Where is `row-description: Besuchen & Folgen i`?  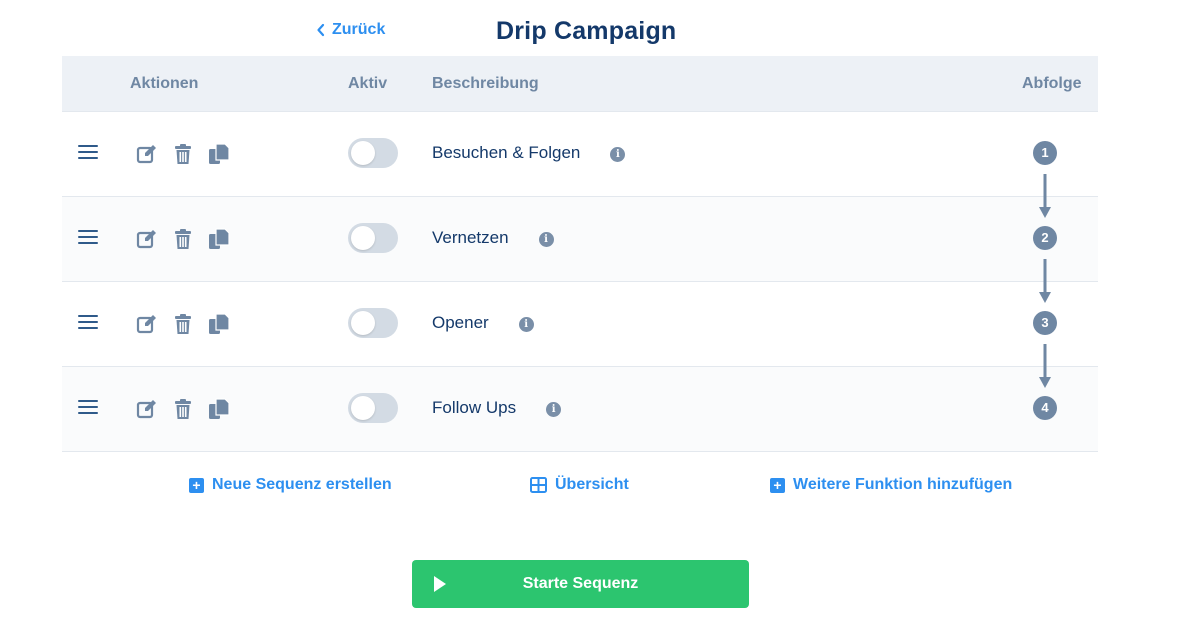 row-description: Besuchen & Folgen i is located at coordinates (529, 153).